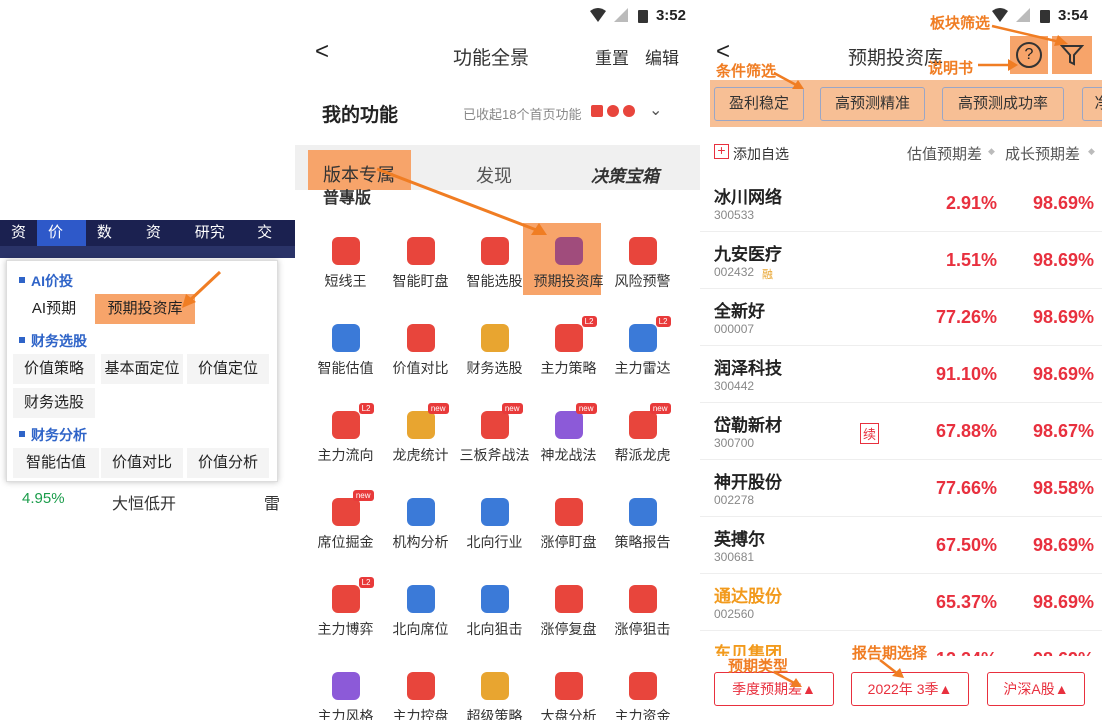 This screenshot has height=720, width=1102. Describe the element at coordinates (901, 488) in the screenshot. I see `stock-row: 神开股份 002278 77.66% 98.58%` at that location.